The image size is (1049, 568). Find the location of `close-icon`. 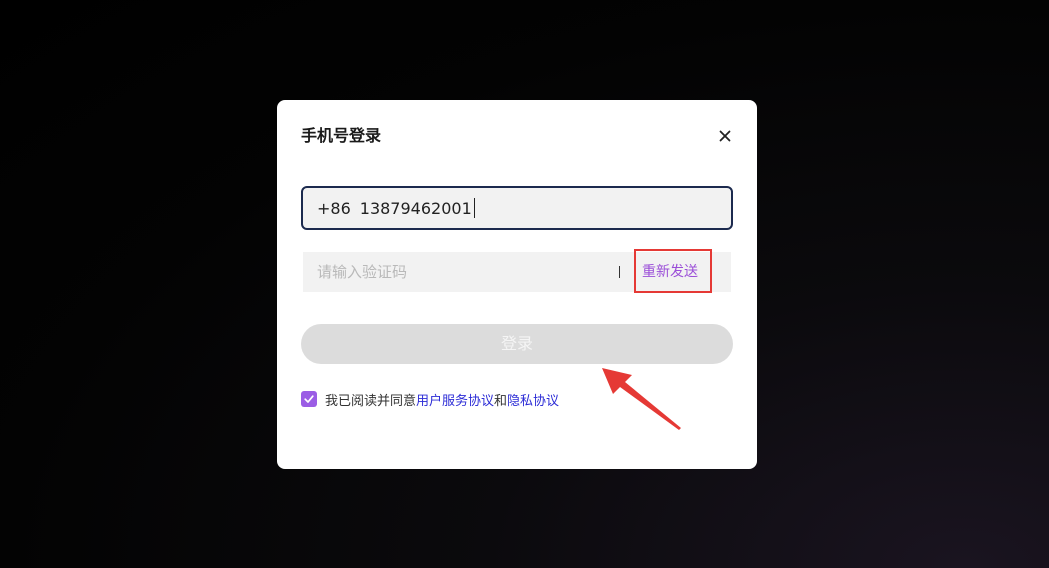

close-icon is located at coordinates (725, 136).